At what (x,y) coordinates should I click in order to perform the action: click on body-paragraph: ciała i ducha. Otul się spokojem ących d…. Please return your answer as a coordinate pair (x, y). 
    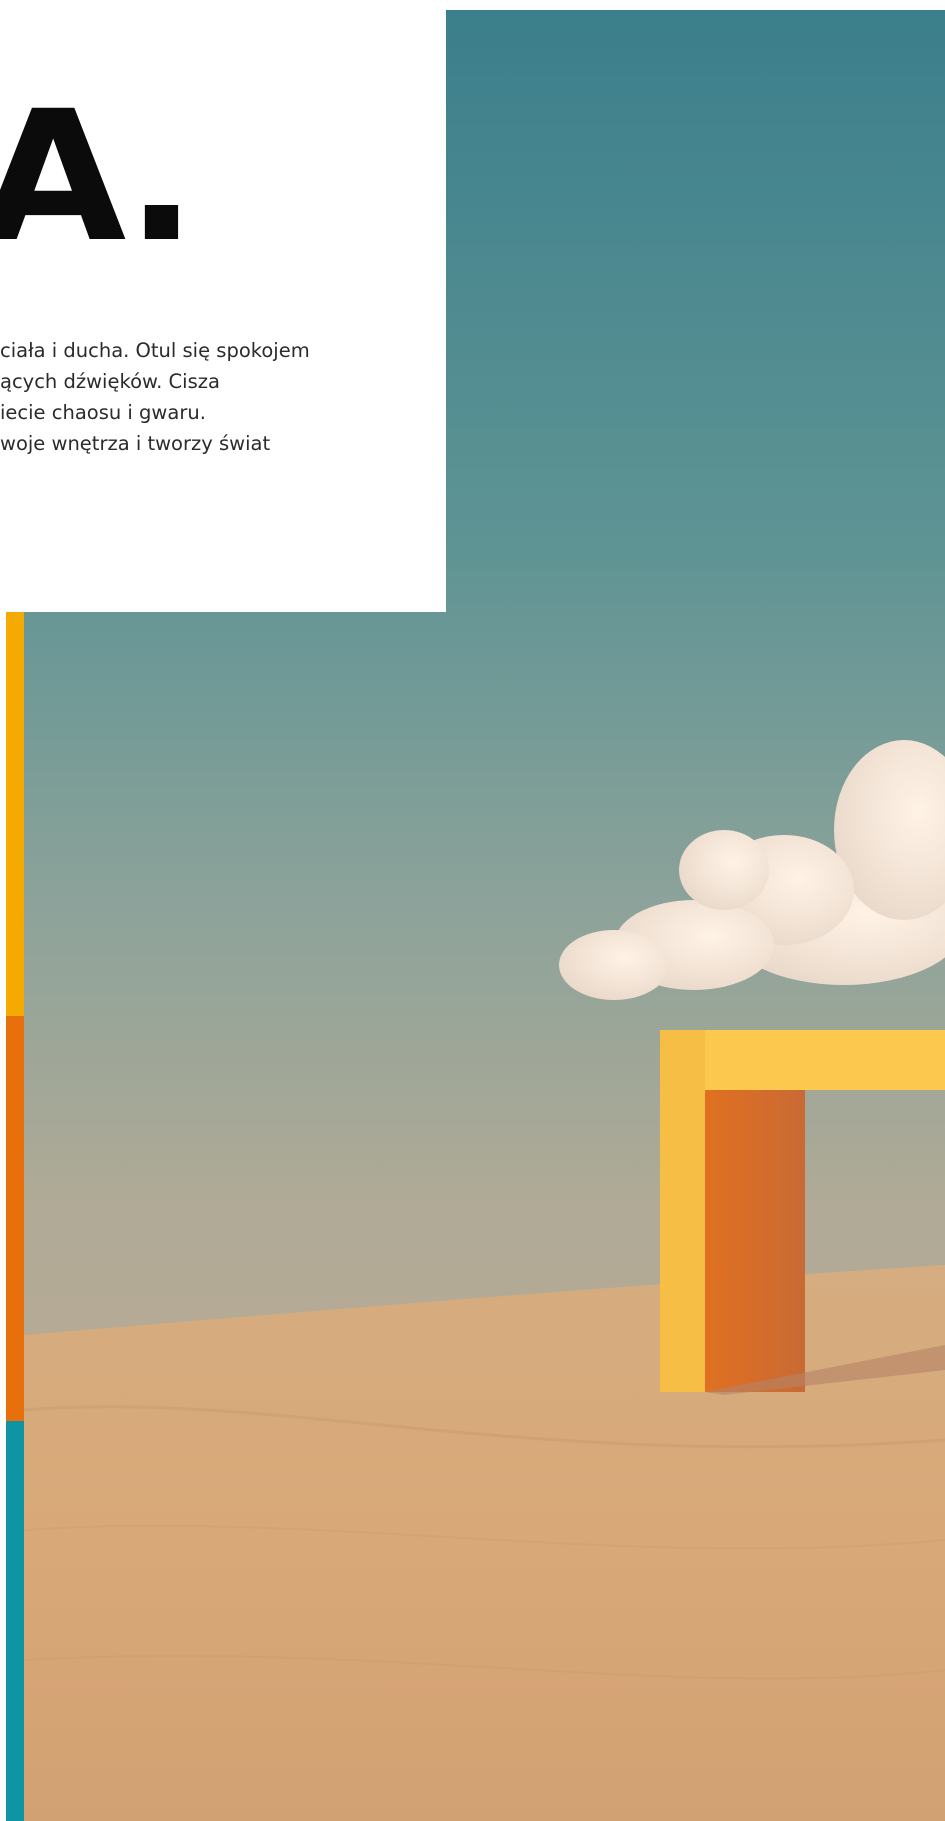
    Looking at the image, I should click on (180, 397).